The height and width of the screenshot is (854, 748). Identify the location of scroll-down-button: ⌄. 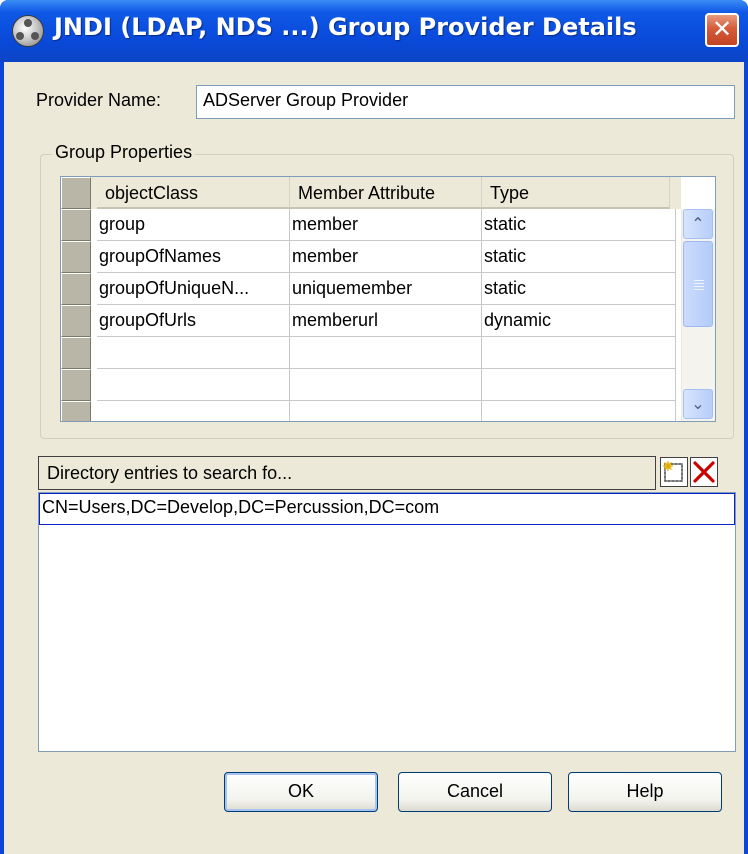
(698, 404).